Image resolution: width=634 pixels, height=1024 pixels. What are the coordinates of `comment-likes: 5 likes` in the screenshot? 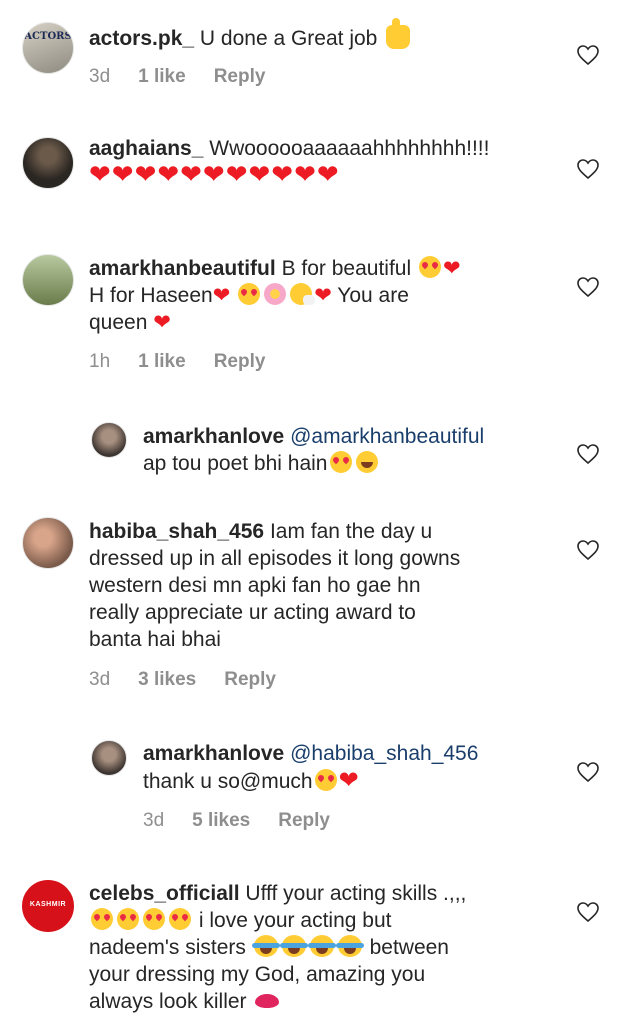 It's located at (221, 821).